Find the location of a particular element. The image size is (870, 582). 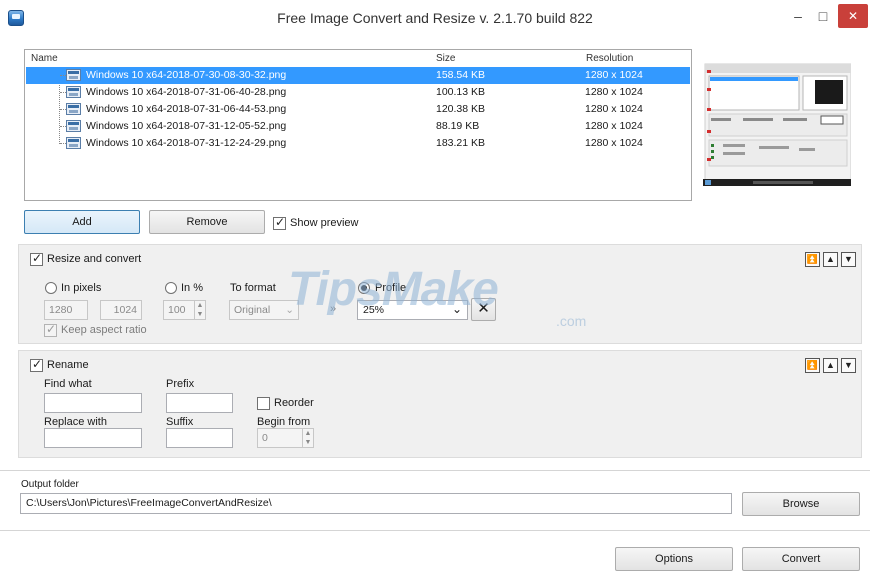

rename-title: Rename is located at coordinates (68, 365).